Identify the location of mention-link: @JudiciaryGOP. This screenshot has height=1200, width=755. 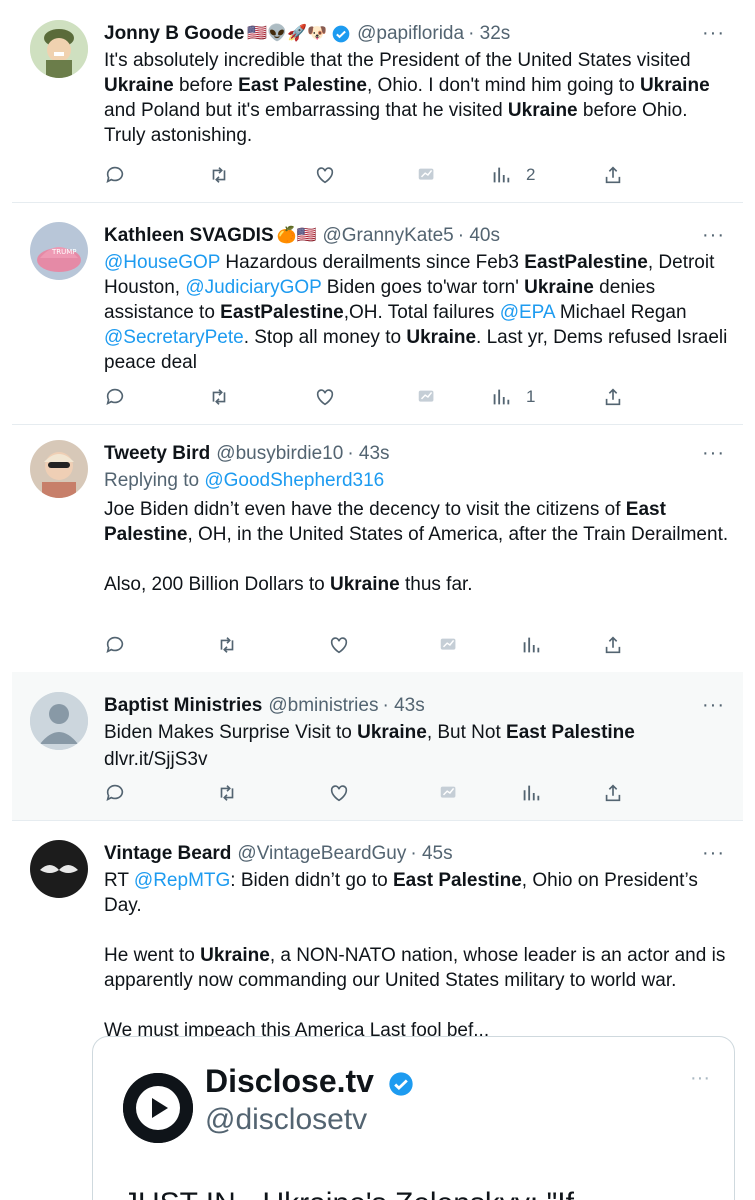
(253, 287).